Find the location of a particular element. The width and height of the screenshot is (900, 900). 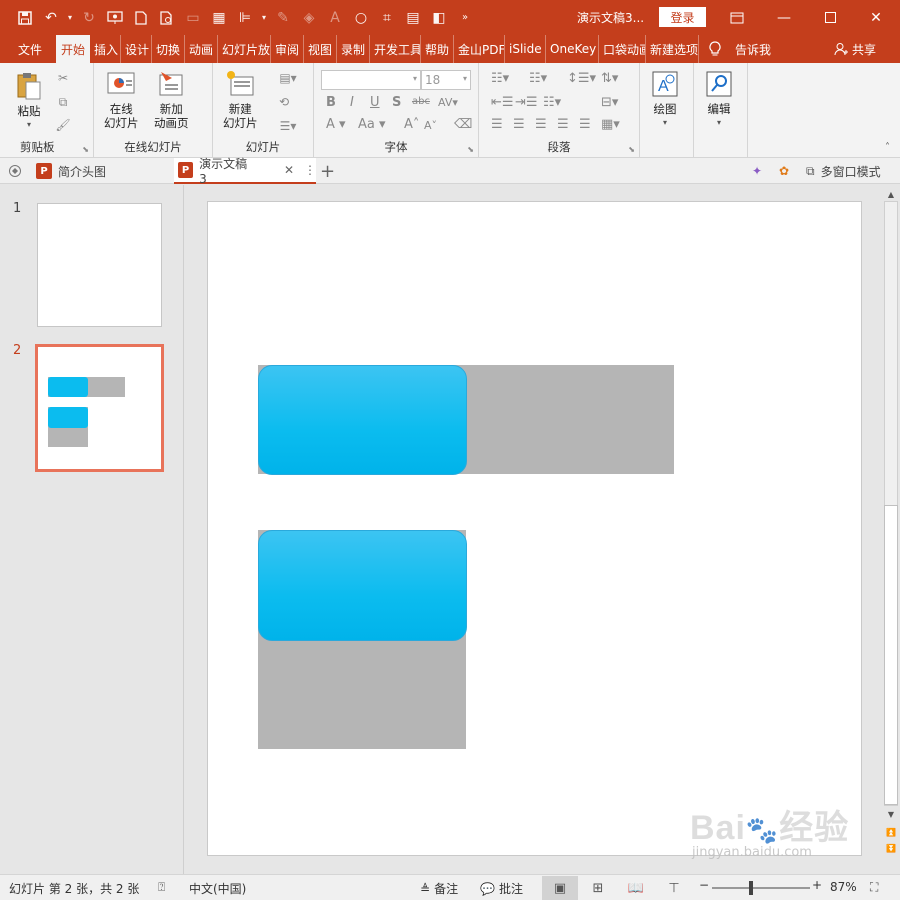

settings-gear-icon: ✿ is located at coordinates (784, 171).